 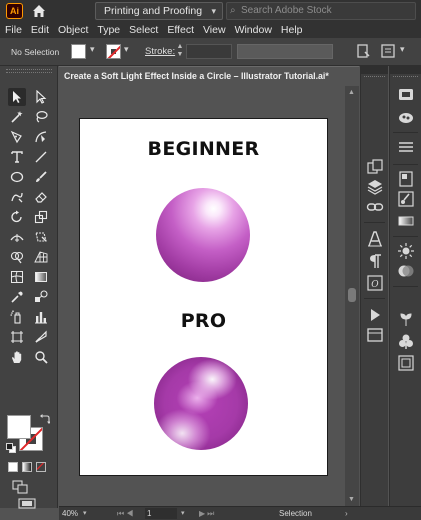 I want to click on hand-tool-icon, so click(x=17, y=357).